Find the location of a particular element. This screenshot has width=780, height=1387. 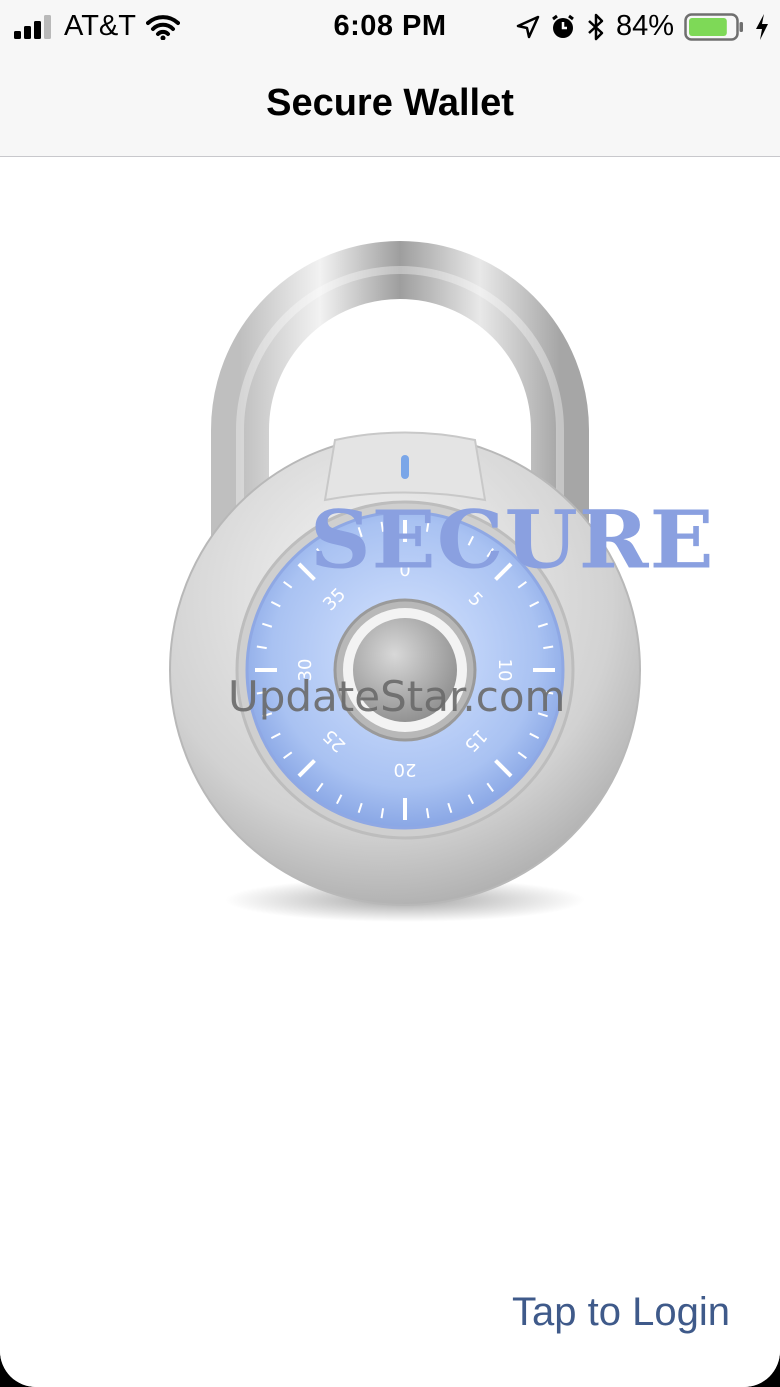

navigation-bar: Secure Wallet is located at coordinates (390, 104).